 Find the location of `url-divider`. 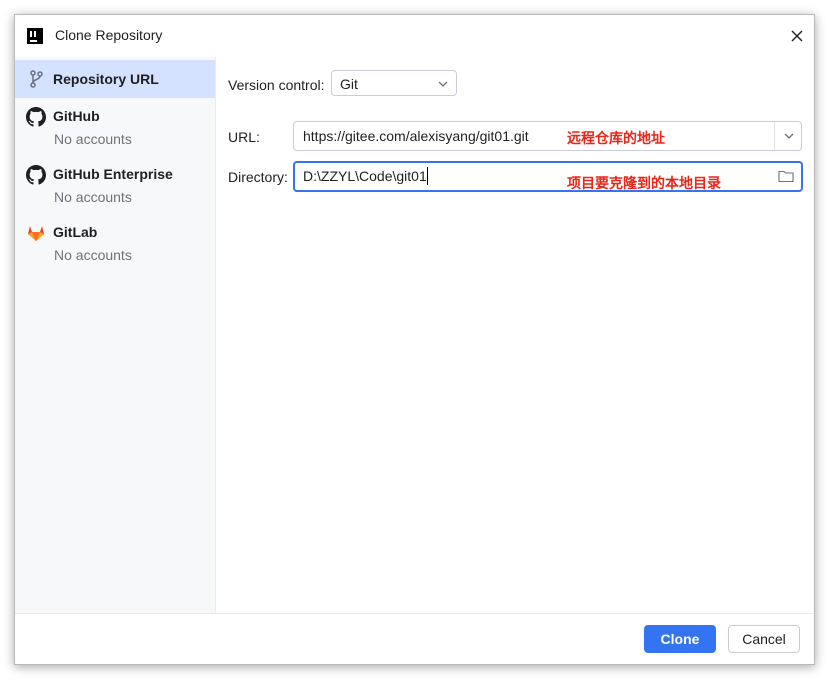

url-divider is located at coordinates (774, 136).